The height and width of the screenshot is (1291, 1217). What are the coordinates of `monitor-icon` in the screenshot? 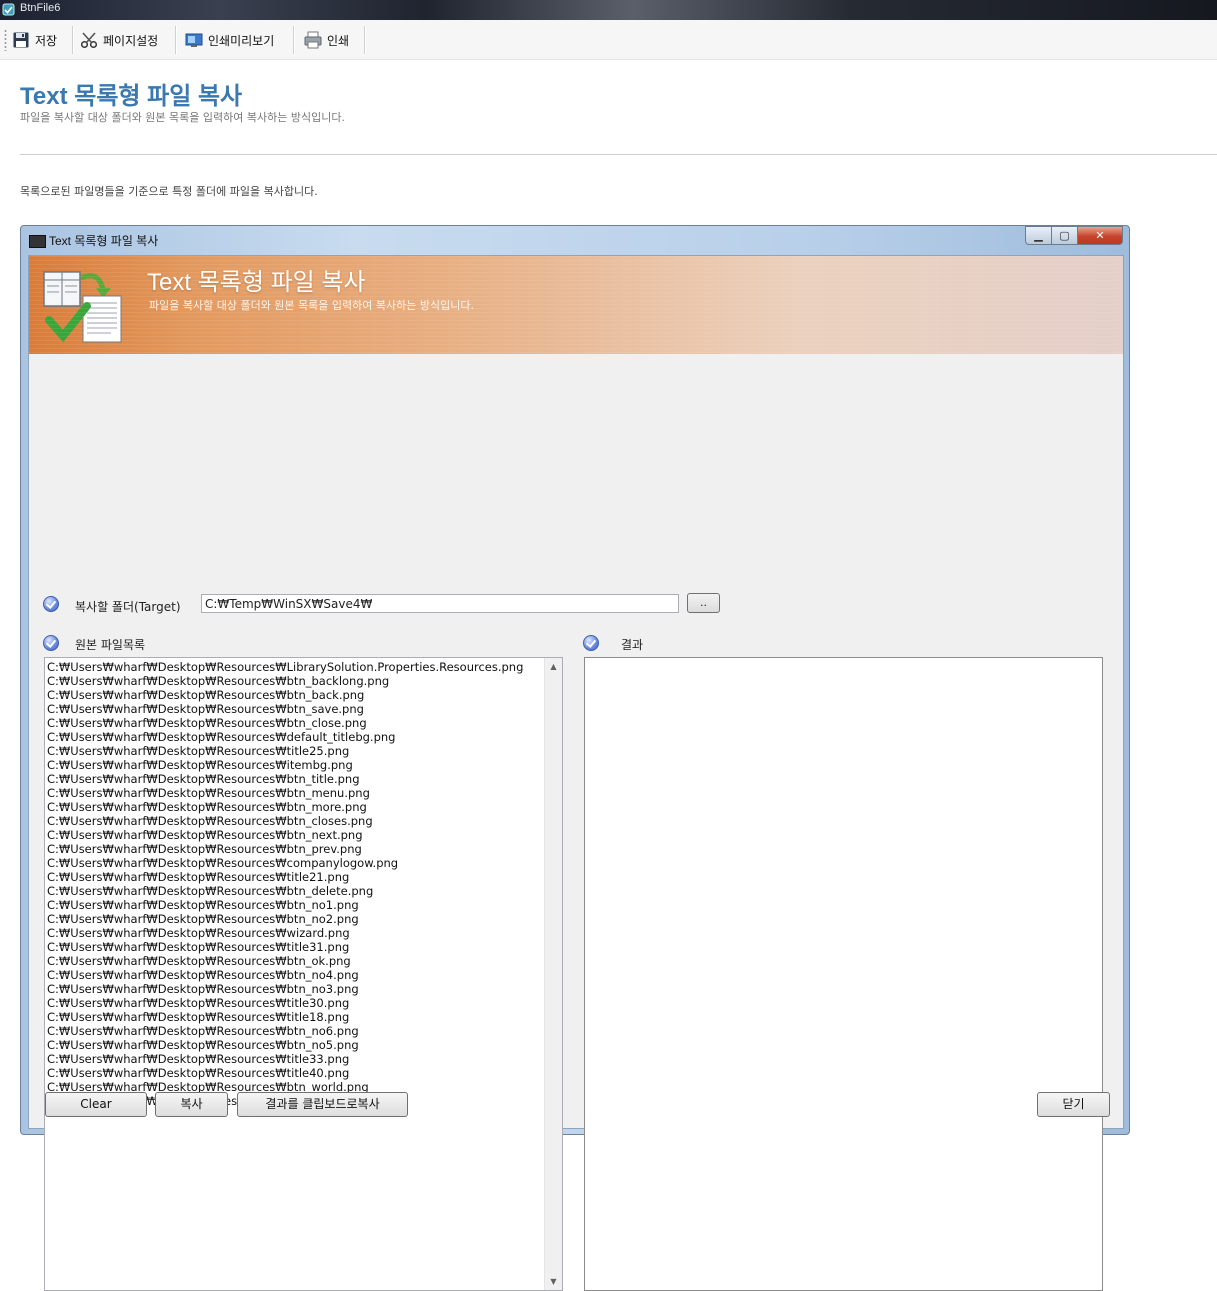 It's located at (194, 40).